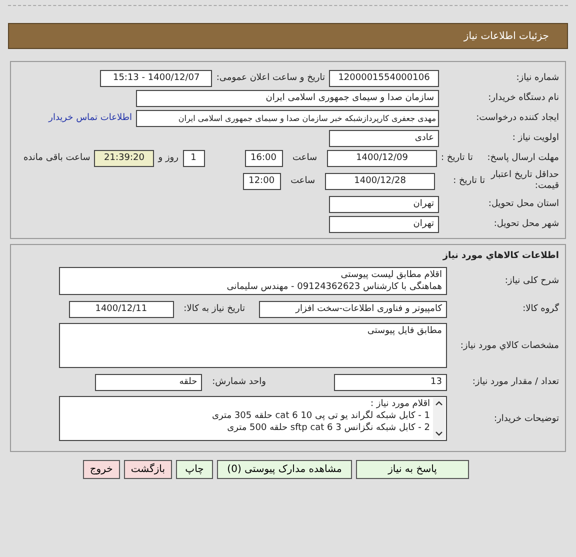  Describe the element at coordinates (288, 36) in the screenshot. I see `header-bar: جزئیات اطلاعات نیاز` at that location.